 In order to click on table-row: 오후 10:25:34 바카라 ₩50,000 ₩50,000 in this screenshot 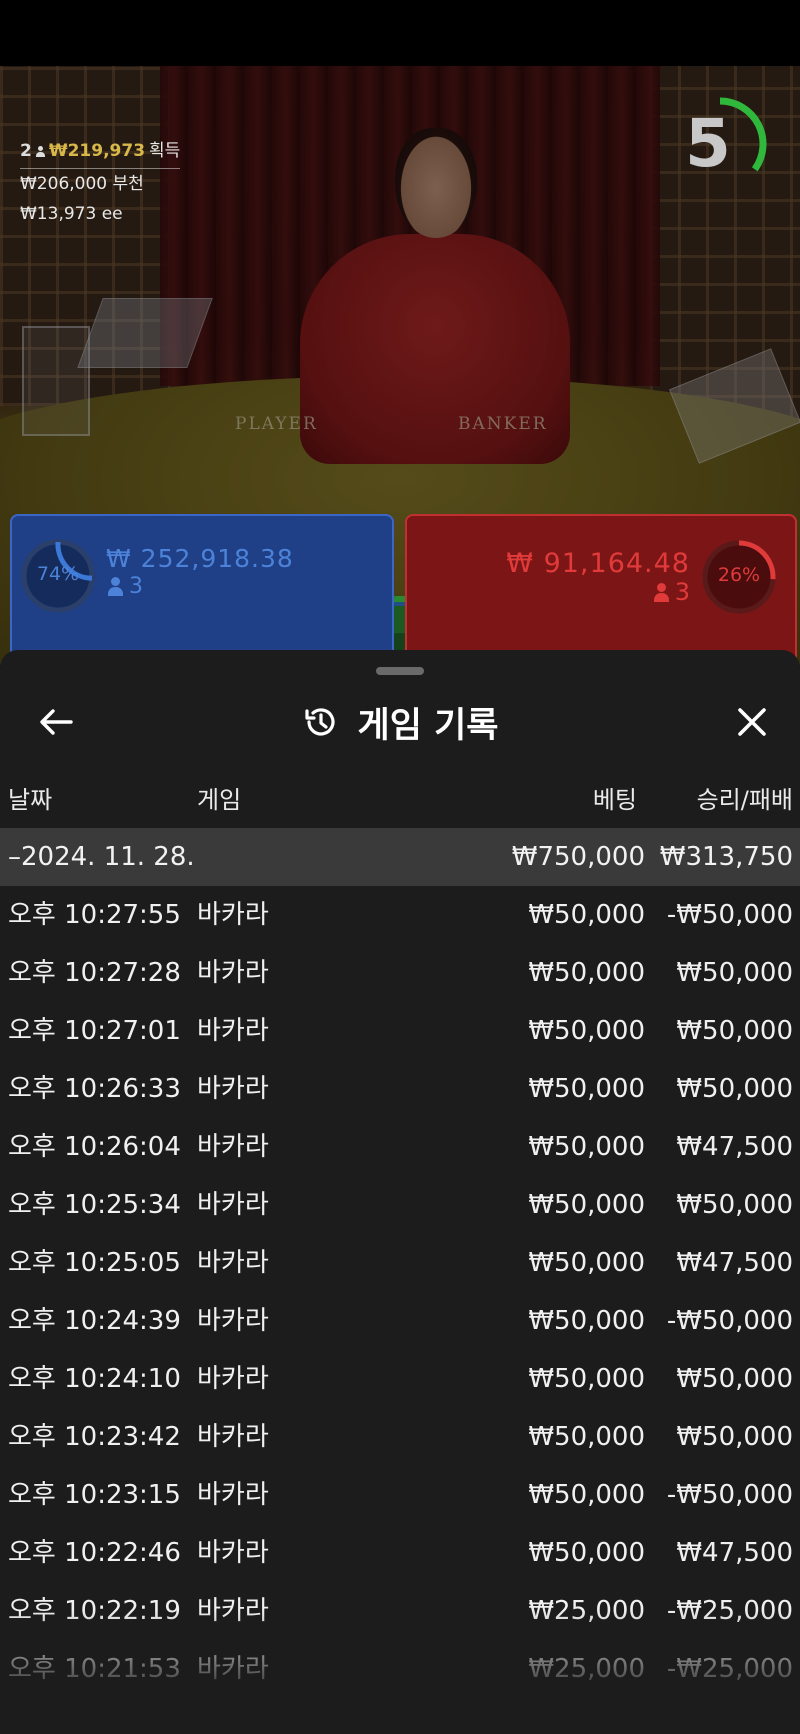, I will do `click(400, 1205)`.